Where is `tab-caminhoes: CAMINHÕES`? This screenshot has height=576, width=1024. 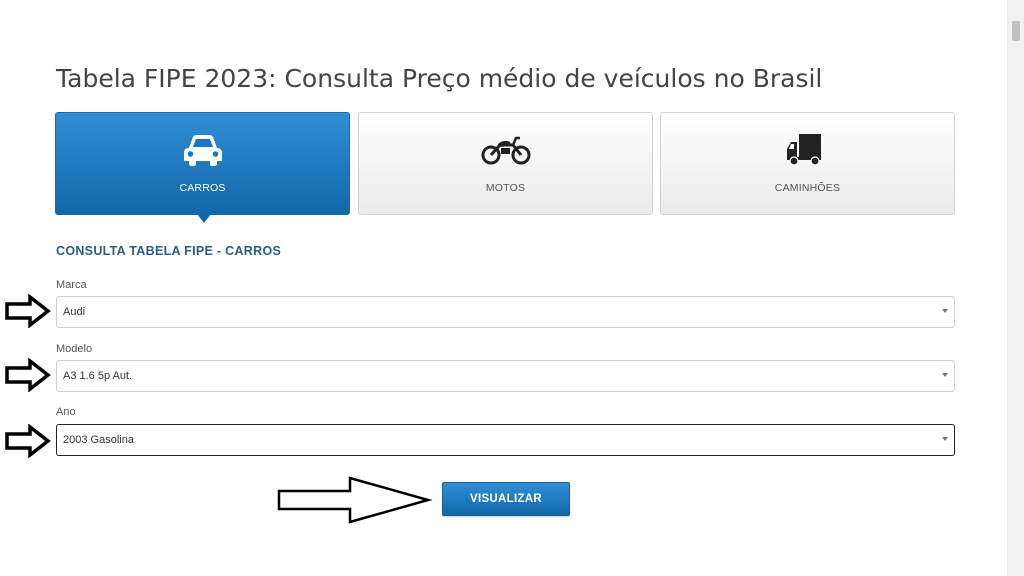
tab-caminhoes: CAMINHÕES is located at coordinates (807, 163).